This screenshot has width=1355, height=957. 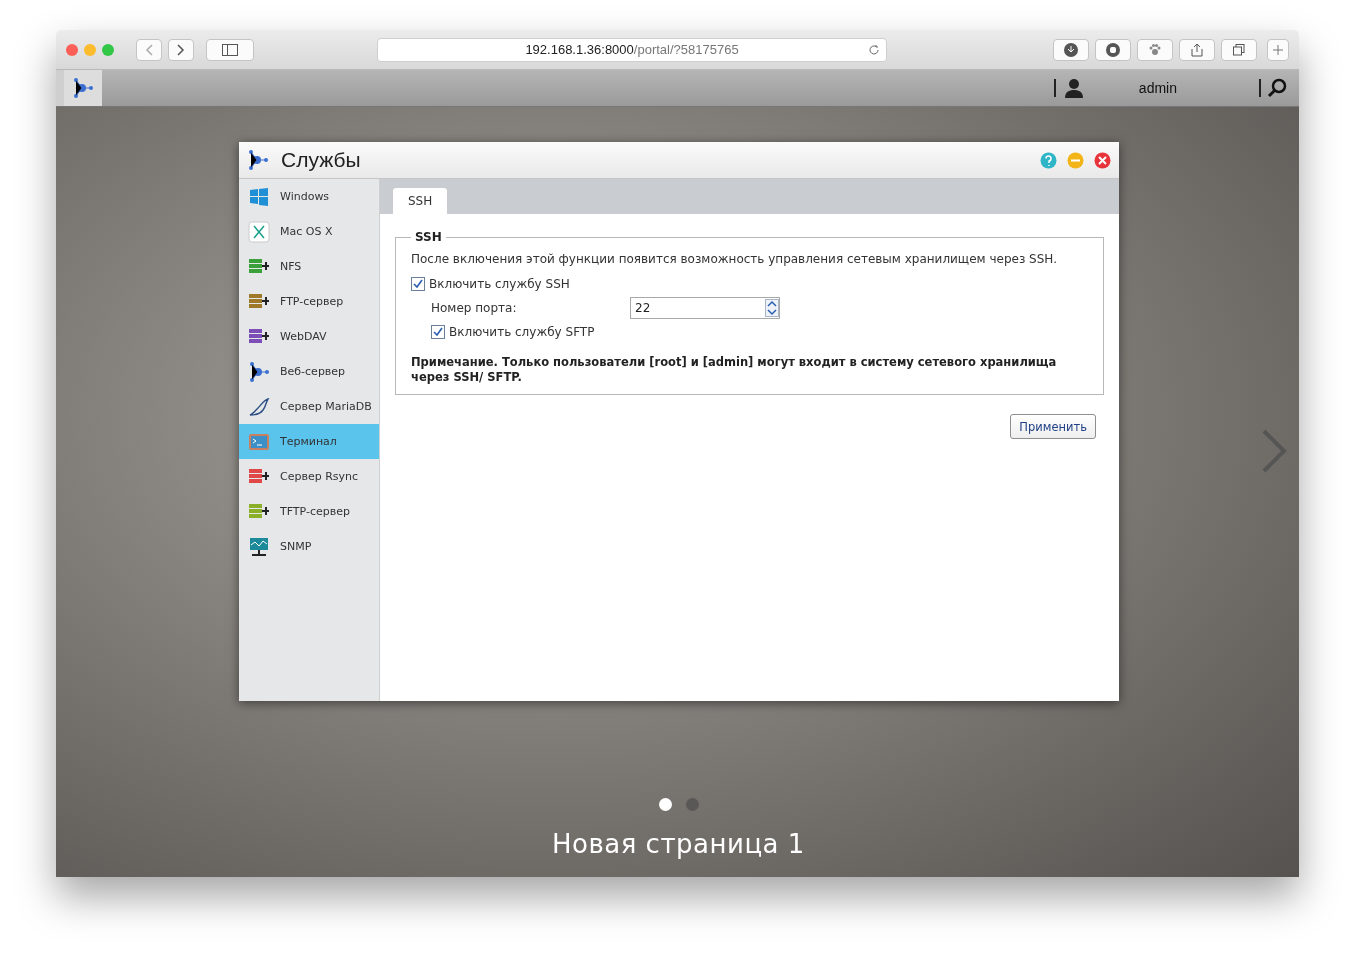 I want to click on note-text: Примечание. Только пользователи [root] и [admin] могут входит в систему сетевого хранилища через SSH/ SFTP., so click(x=734, y=370).